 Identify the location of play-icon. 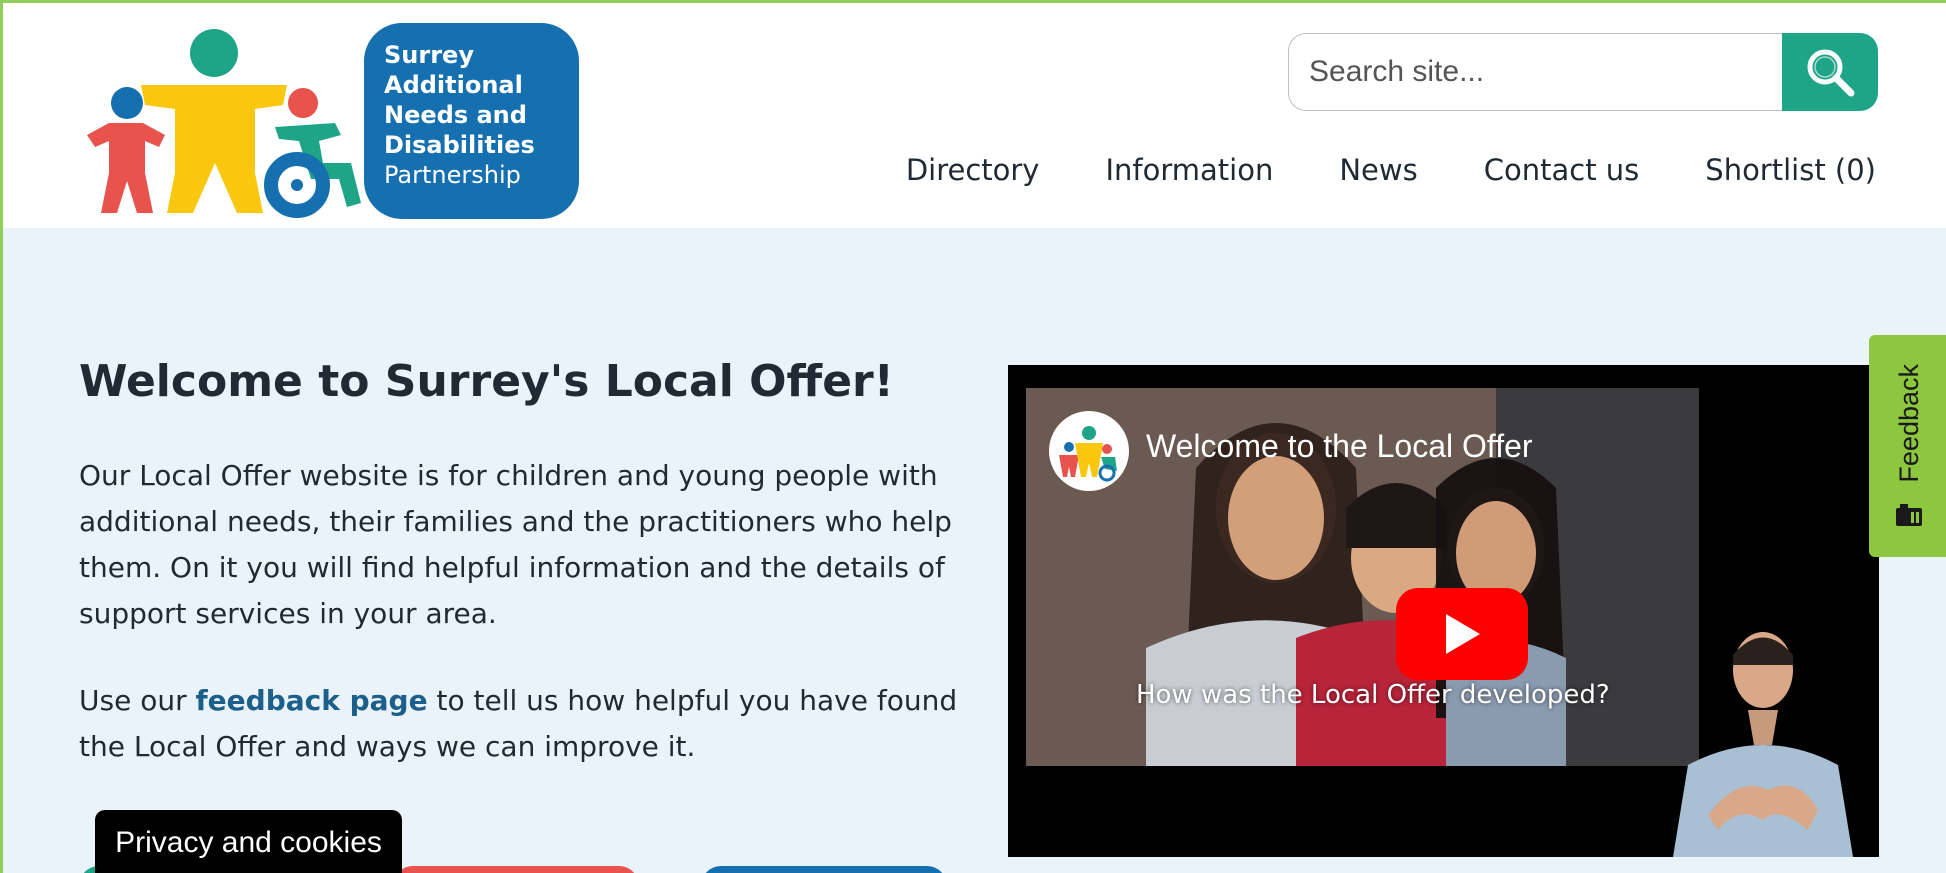
(1463, 634).